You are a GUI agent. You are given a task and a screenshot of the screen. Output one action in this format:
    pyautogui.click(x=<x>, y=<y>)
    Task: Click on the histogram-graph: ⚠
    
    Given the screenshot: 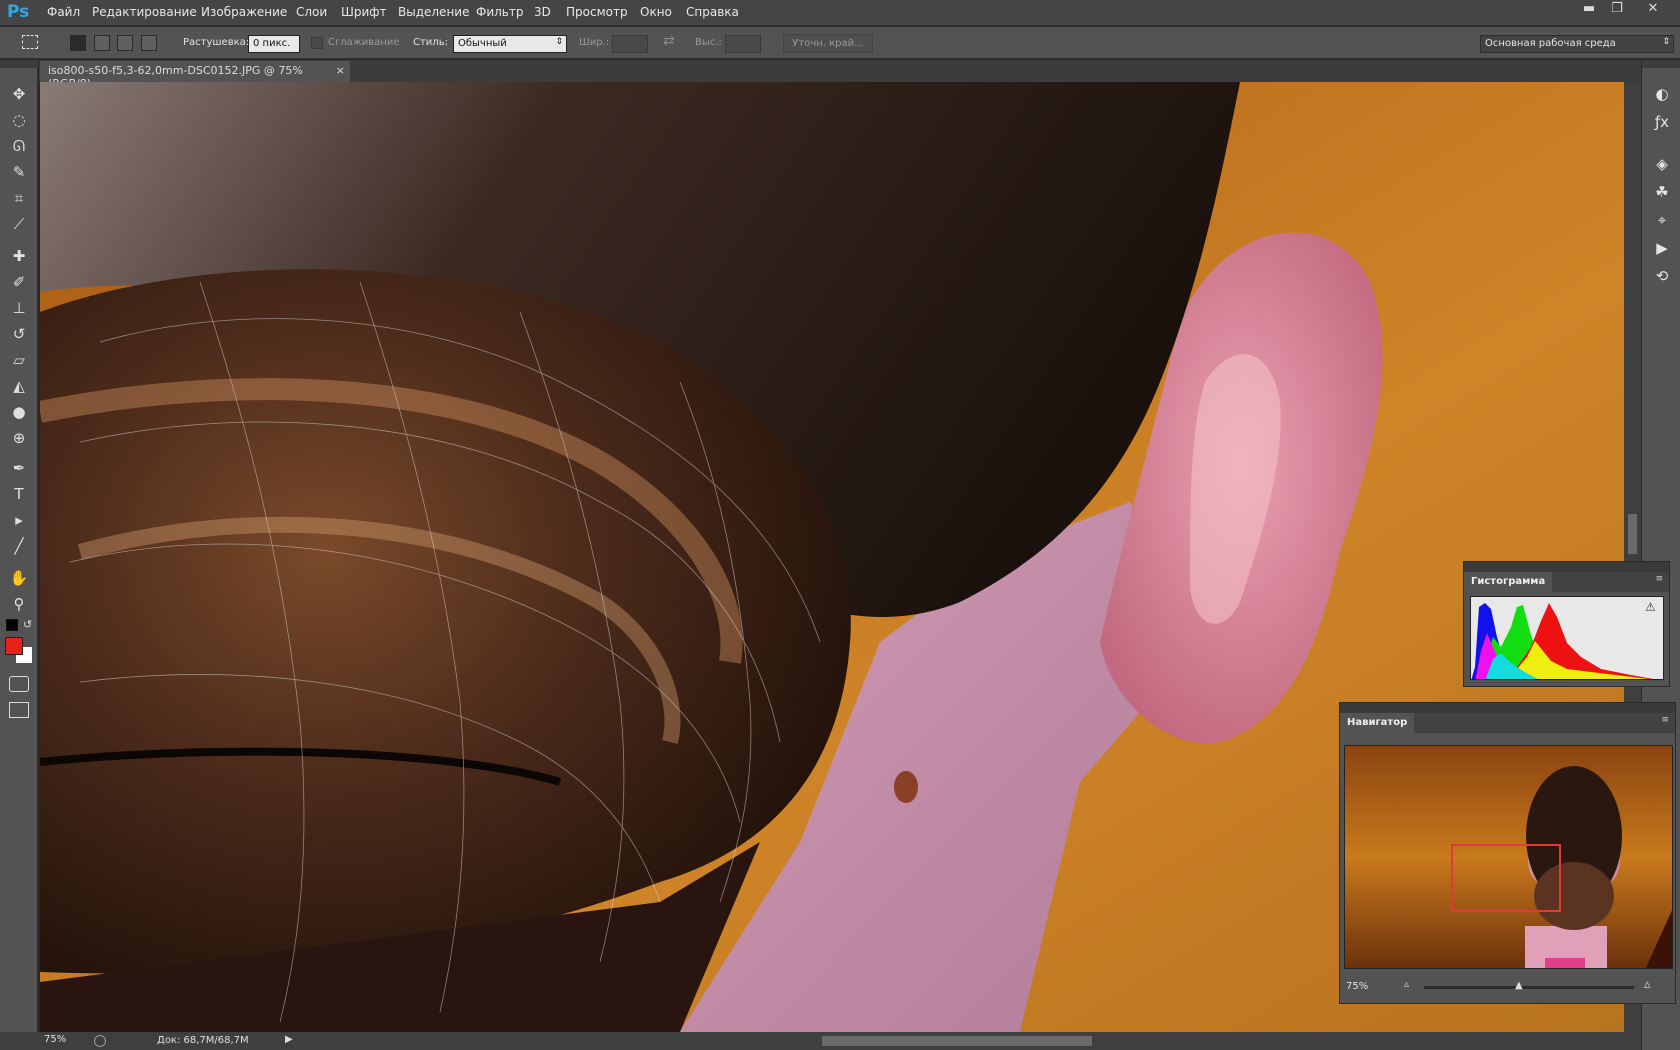 What is the action you would take?
    pyautogui.click(x=1567, y=638)
    